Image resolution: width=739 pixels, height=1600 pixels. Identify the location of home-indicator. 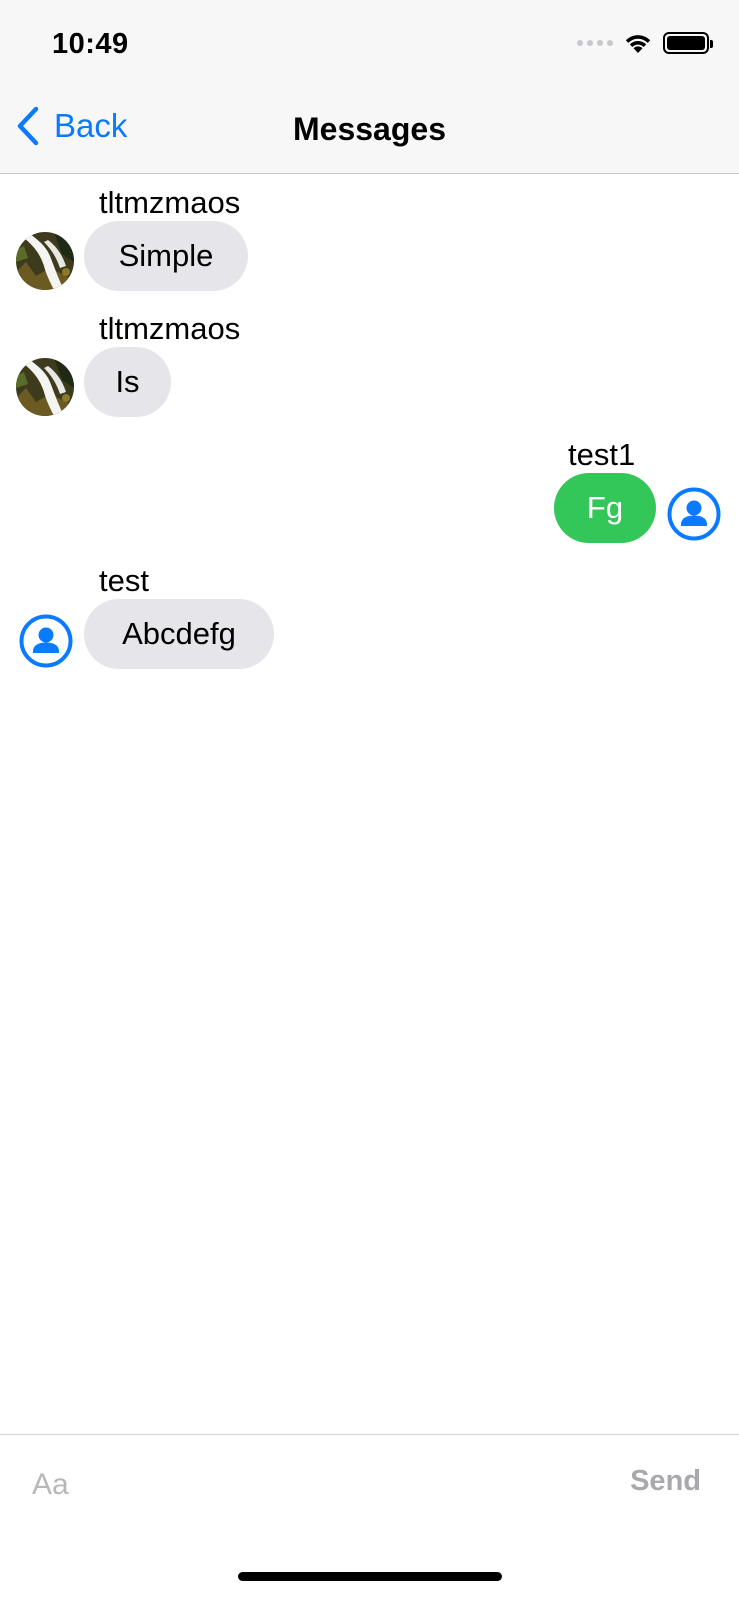
(370, 1576).